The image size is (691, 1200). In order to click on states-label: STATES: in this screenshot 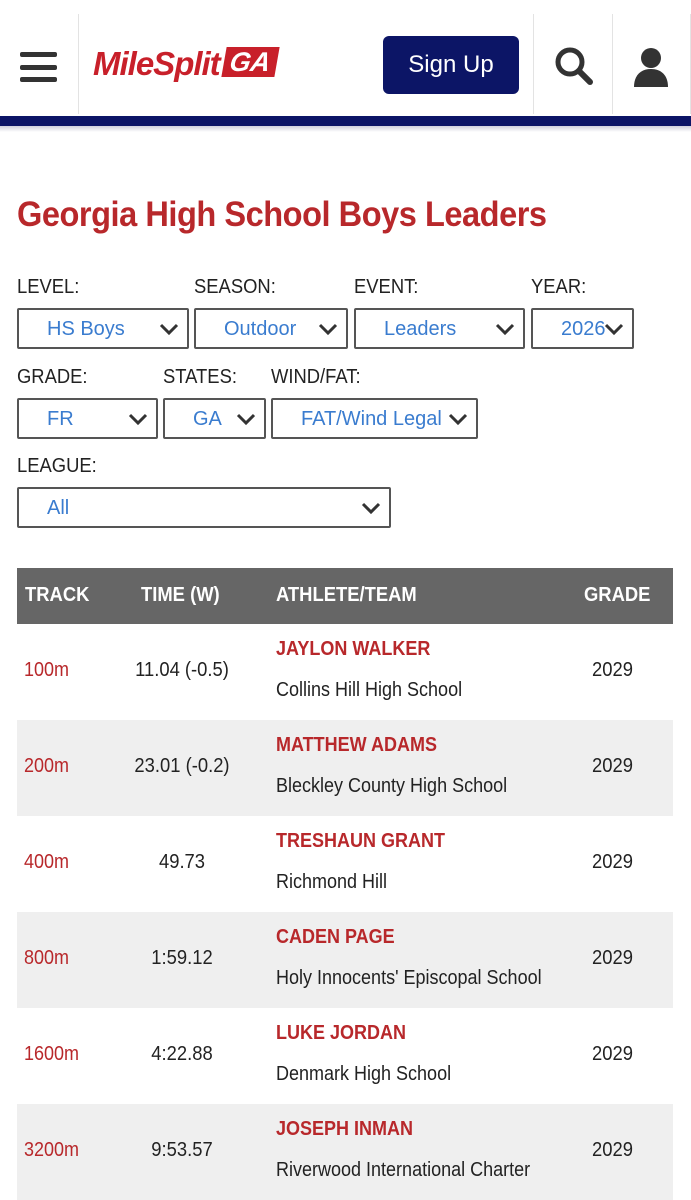, I will do `click(200, 377)`.